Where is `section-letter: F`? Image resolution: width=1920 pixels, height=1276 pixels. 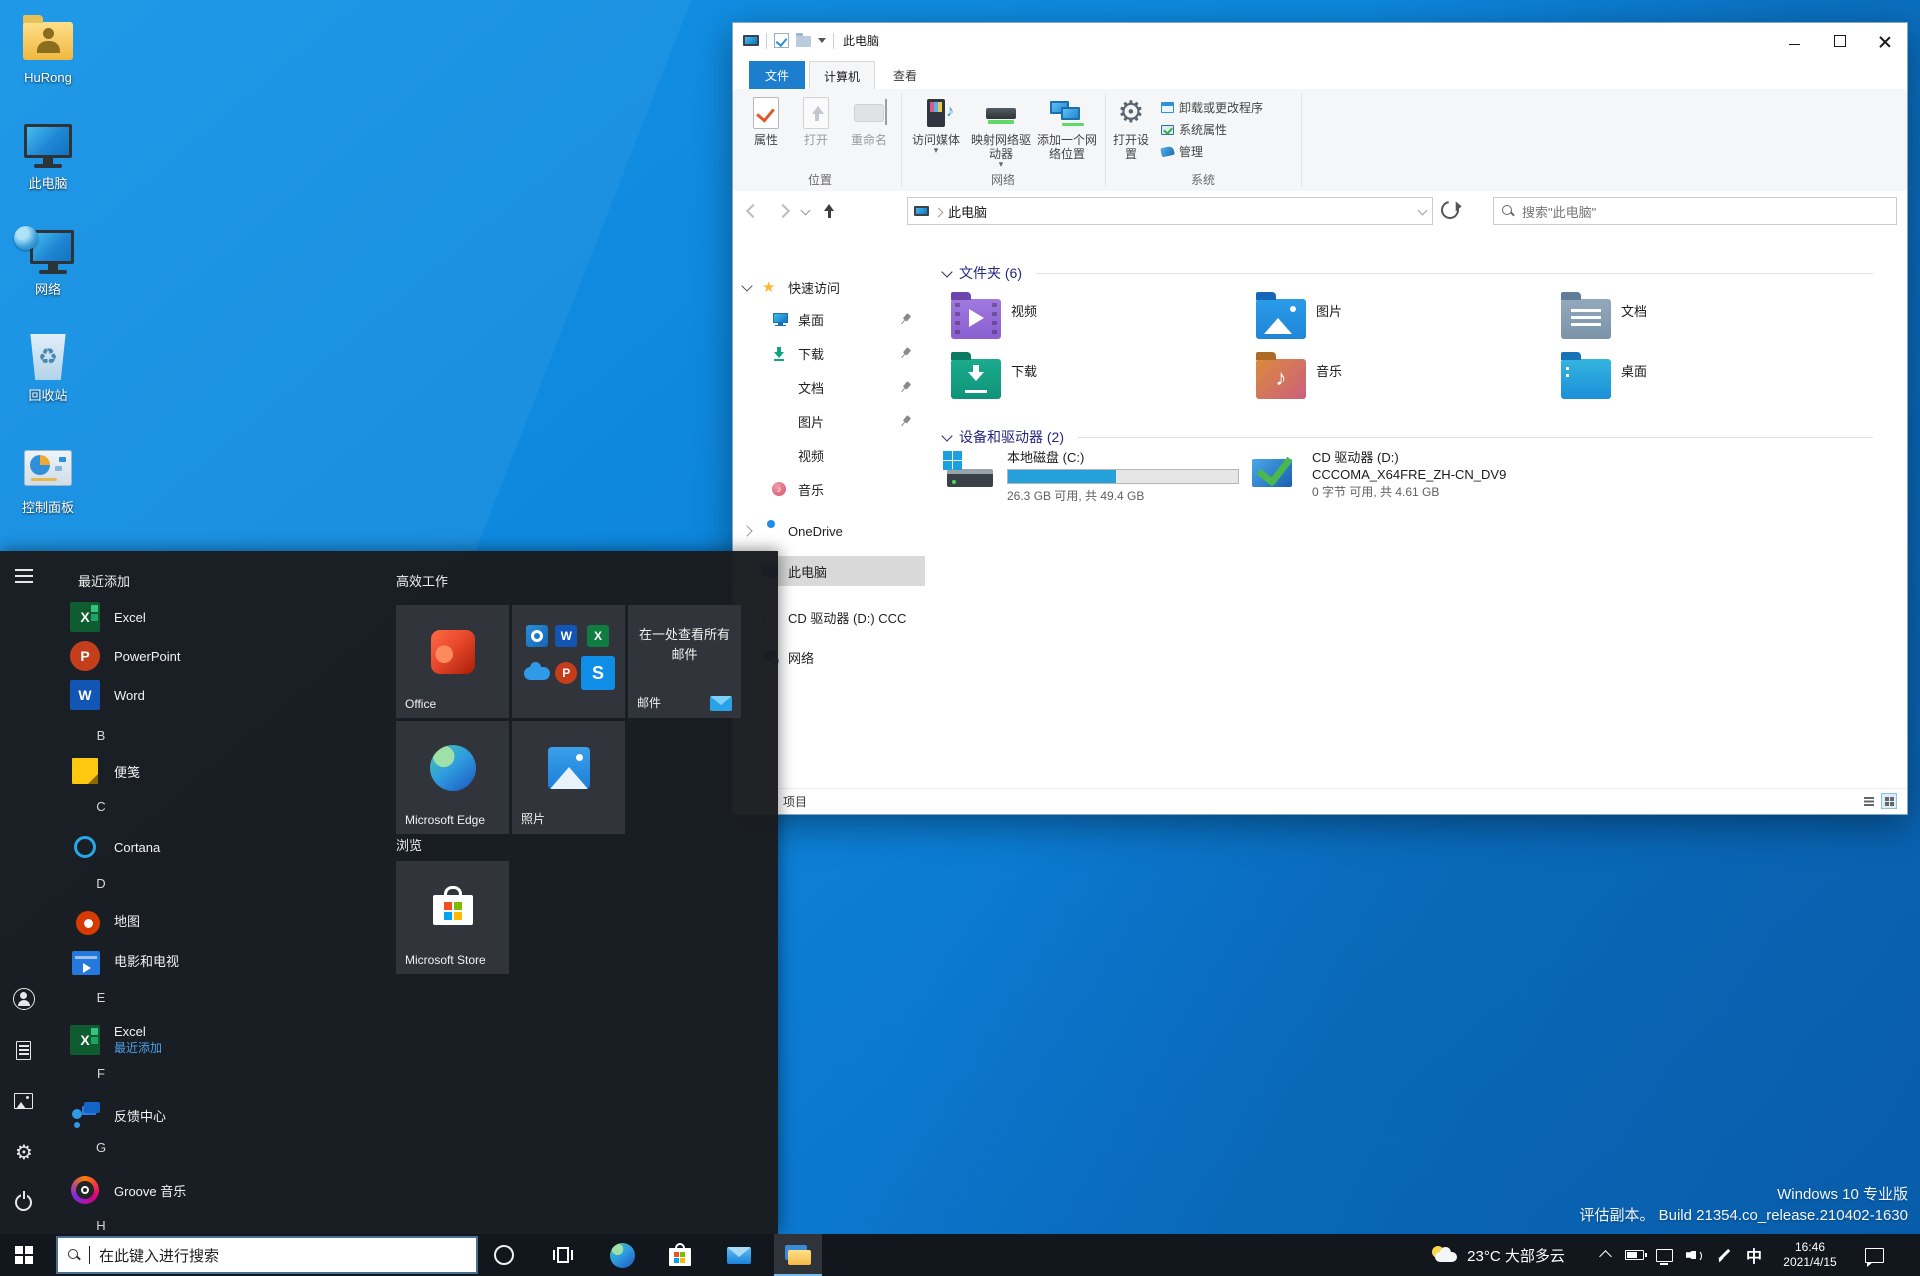
section-letter: F is located at coordinates (101, 1073).